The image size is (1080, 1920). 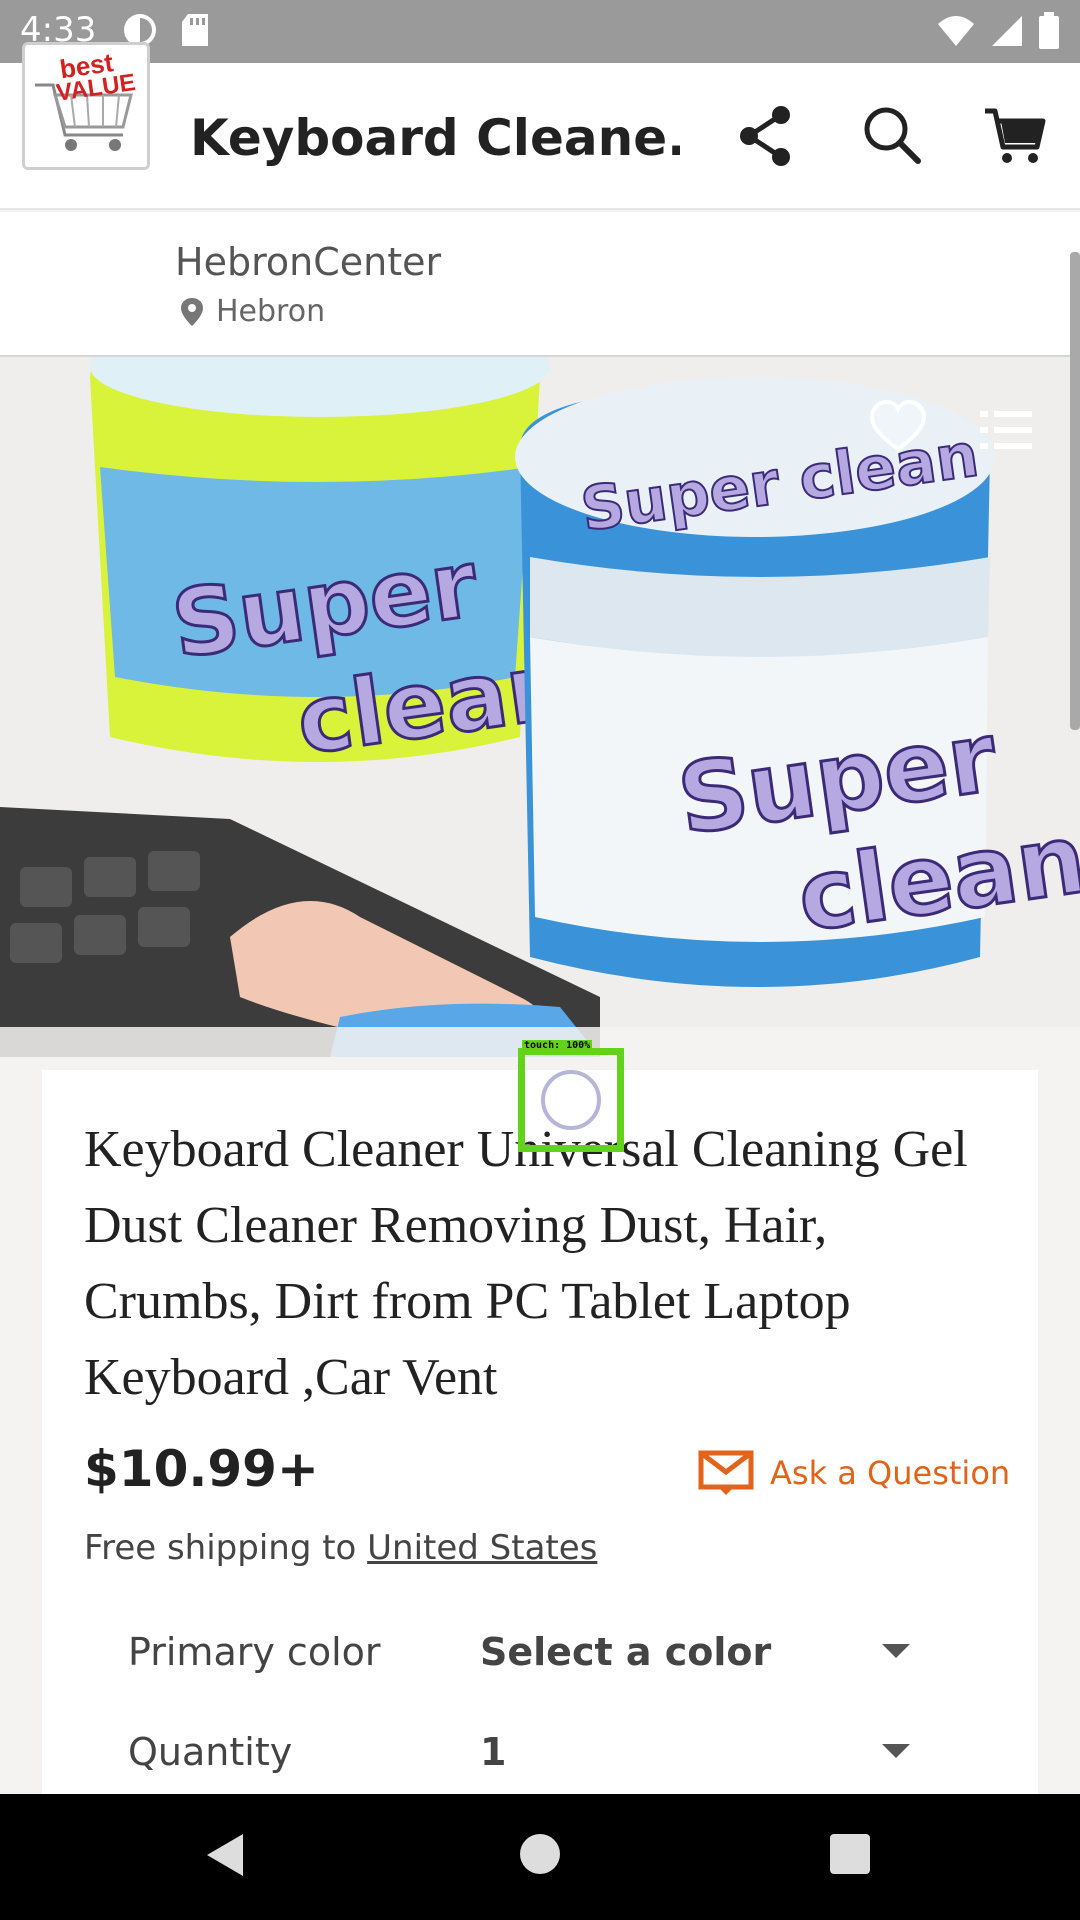 I want to click on wifi-icon, so click(x=956, y=31).